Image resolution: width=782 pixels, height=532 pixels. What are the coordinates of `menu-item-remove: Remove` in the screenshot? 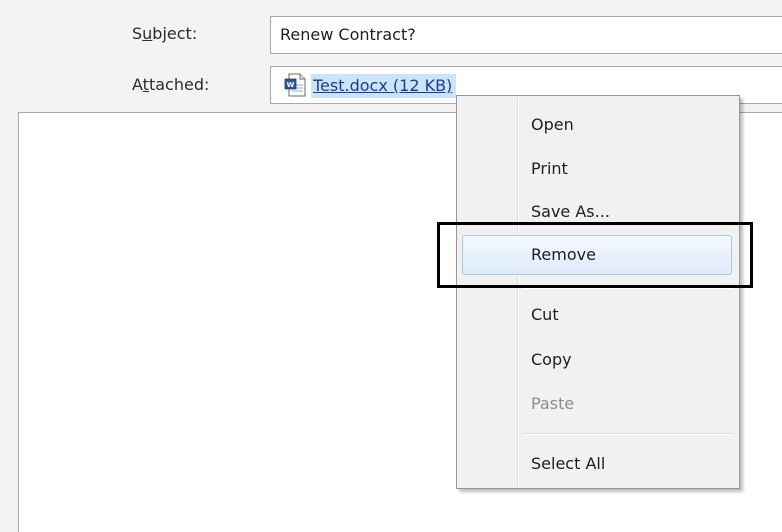 It's located at (597, 255).